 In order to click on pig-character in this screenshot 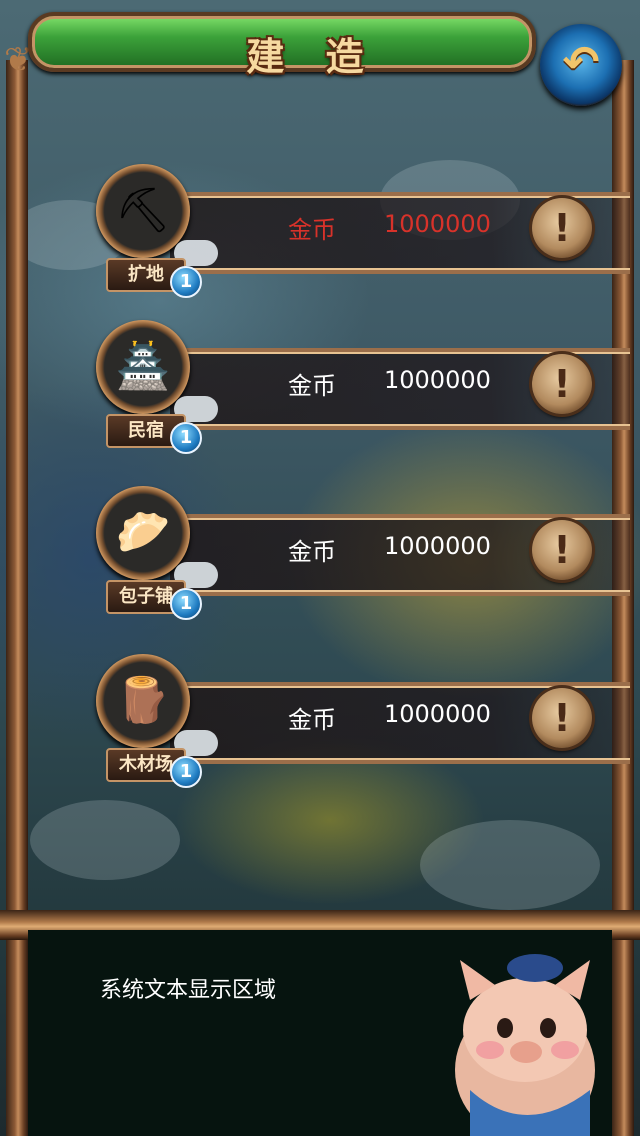, I will do `click(525, 1045)`.